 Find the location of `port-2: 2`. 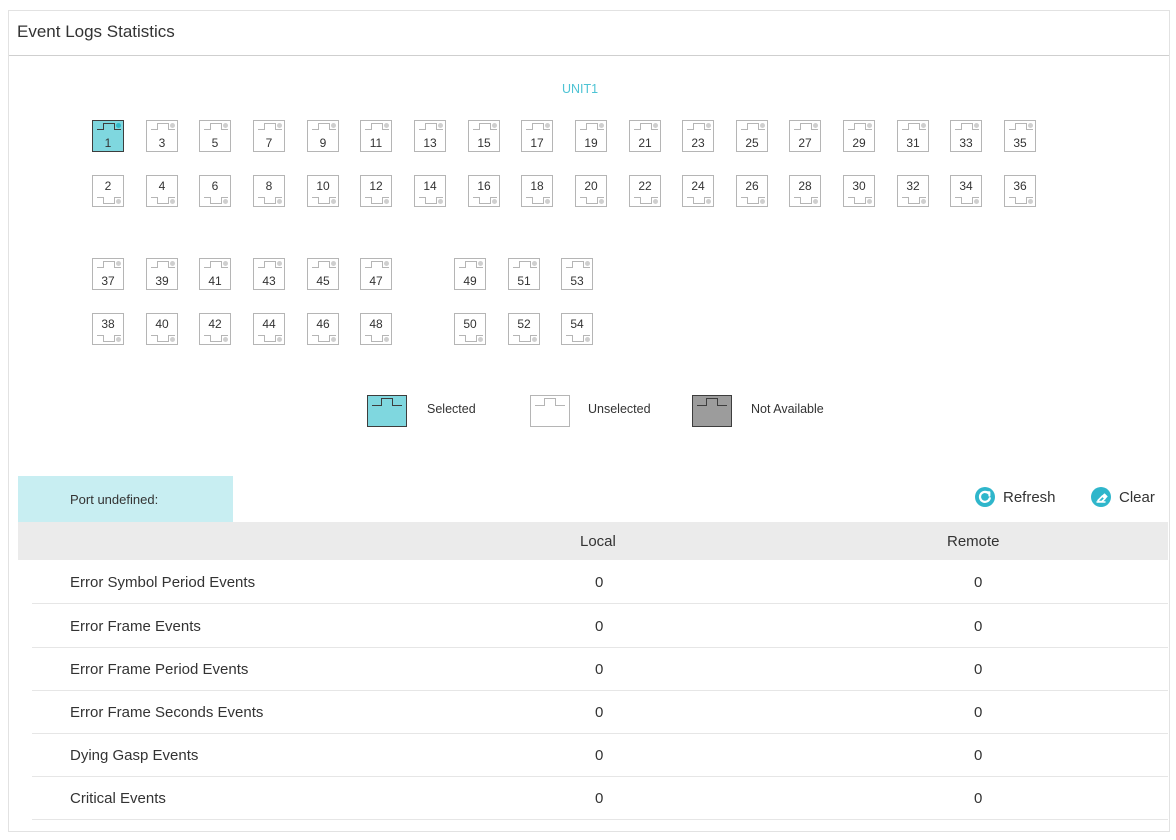

port-2: 2 is located at coordinates (108, 191).